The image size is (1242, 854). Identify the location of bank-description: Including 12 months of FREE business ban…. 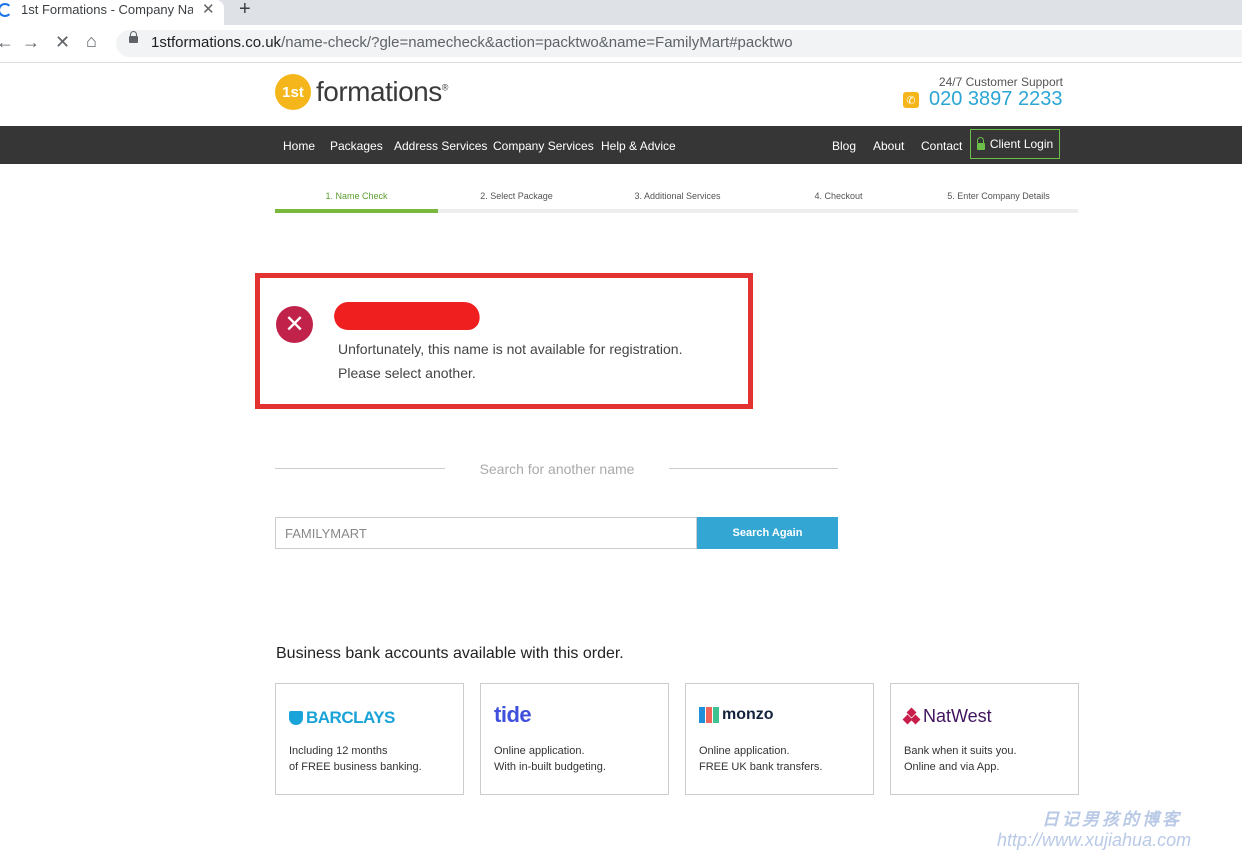
(355, 759).